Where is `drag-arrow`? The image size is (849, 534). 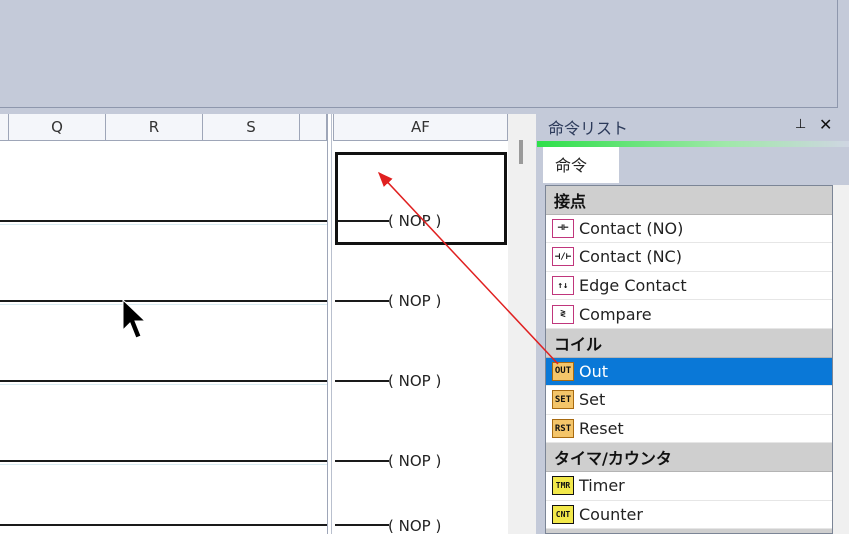 drag-arrow is located at coordinates (468, 268).